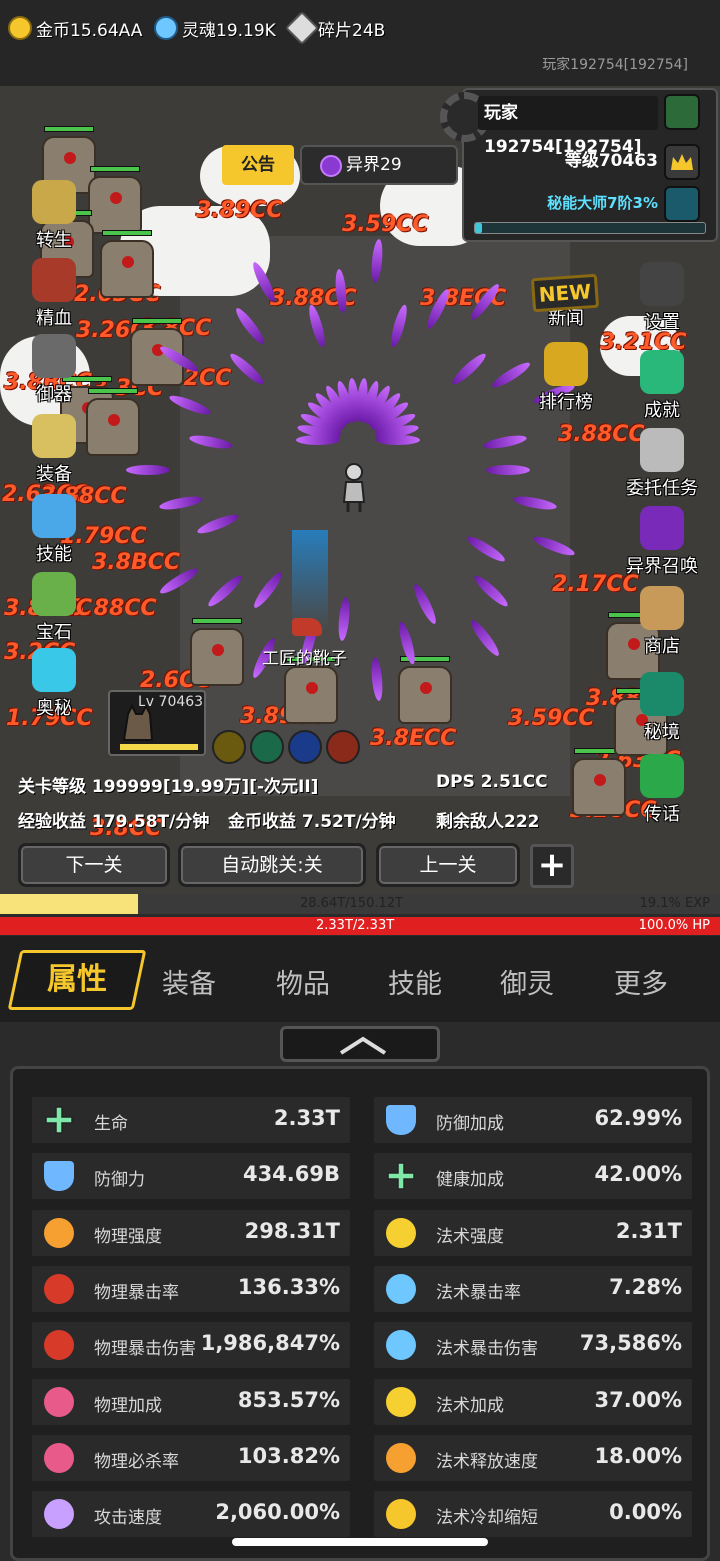 The width and height of the screenshot is (720, 1561). What do you see at coordinates (59, 1176) in the screenshot?
I see `shield-icon` at bounding box center [59, 1176].